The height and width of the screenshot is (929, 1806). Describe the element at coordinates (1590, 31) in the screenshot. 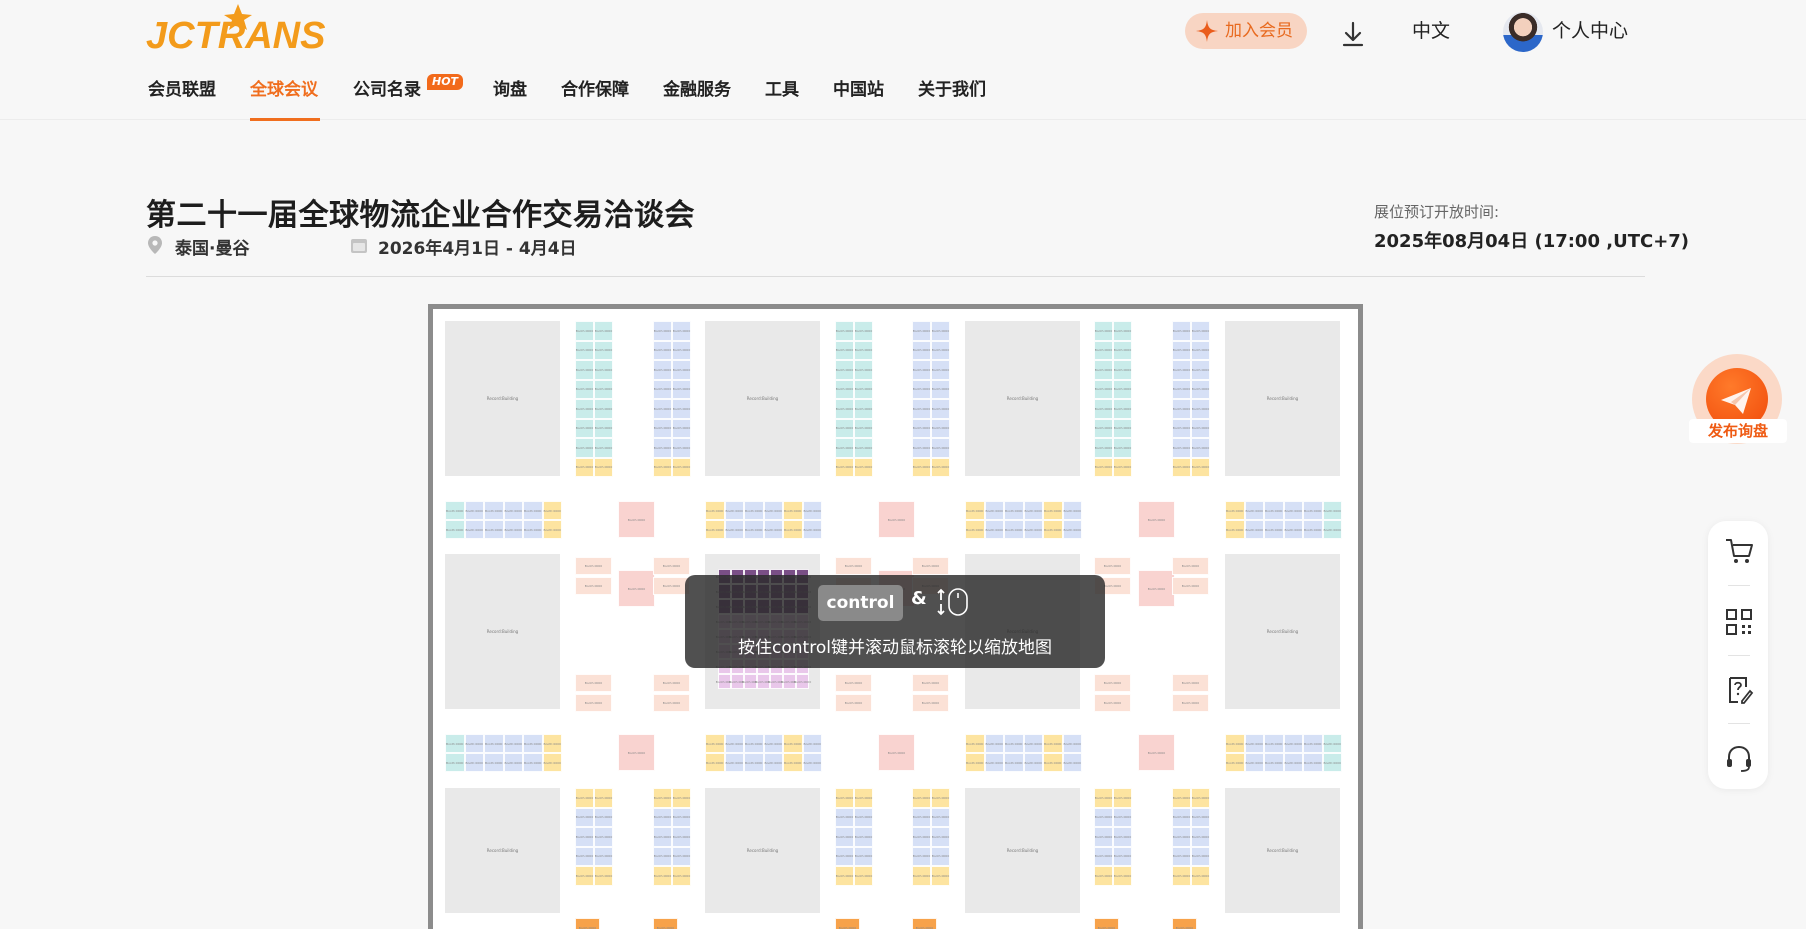

I see `user-center-link: 个人中心` at that location.